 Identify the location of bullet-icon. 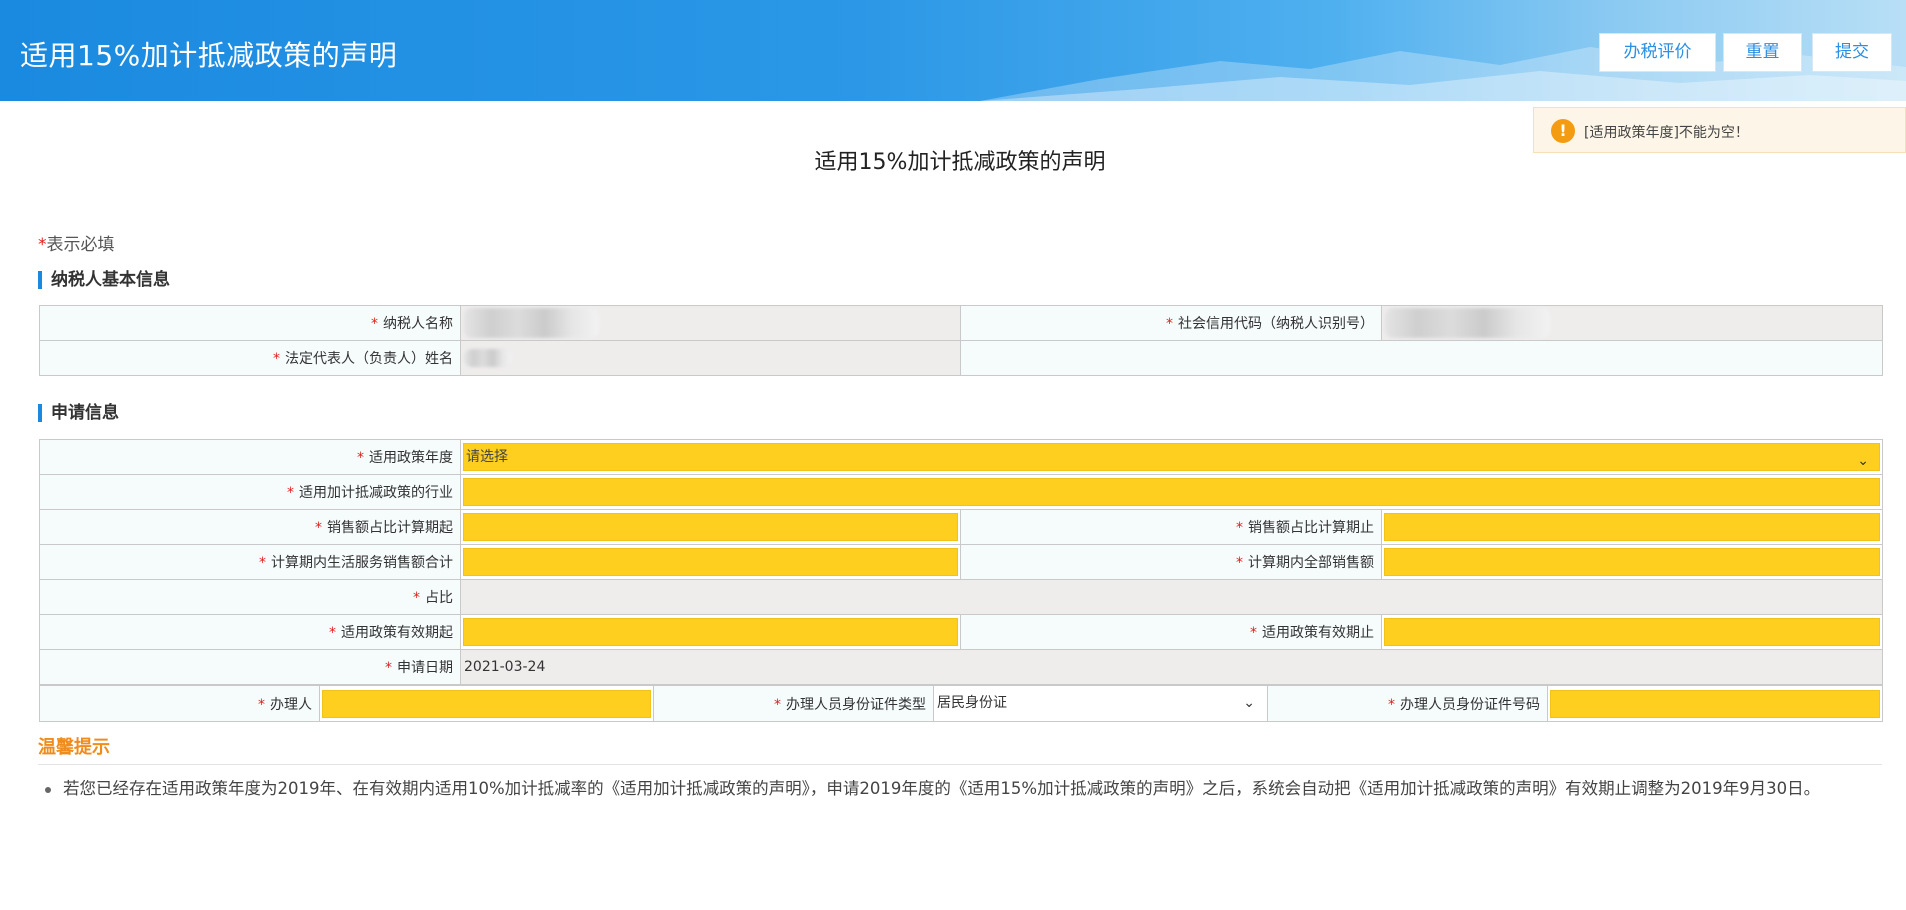
(48, 790).